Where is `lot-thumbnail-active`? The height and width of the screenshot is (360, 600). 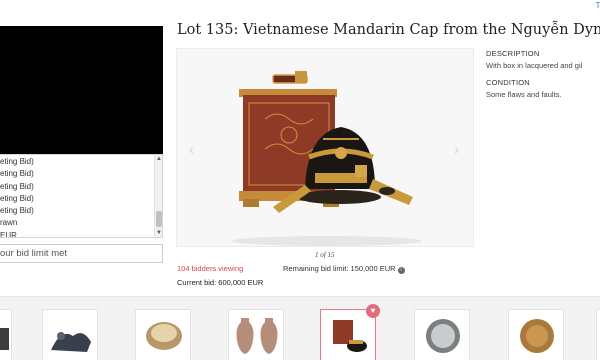
lot-thumbnail-active is located at coordinates (348, 334).